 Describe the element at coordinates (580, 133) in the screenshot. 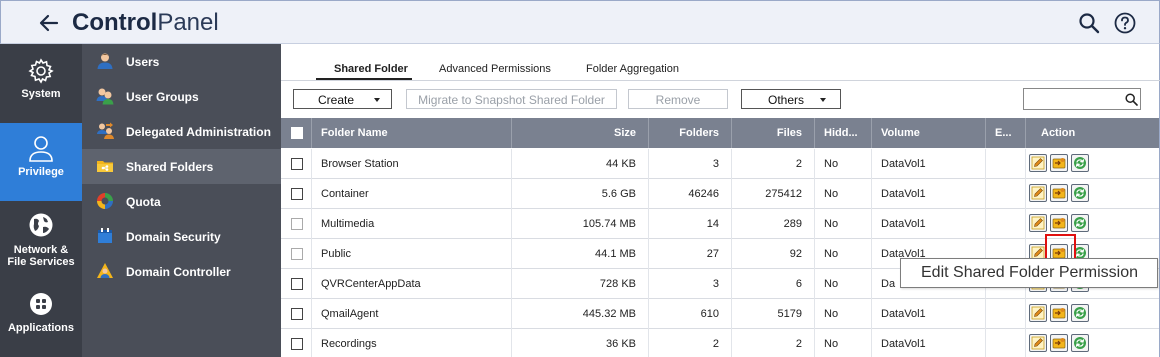

I see `column-header-size: Size` at that location.